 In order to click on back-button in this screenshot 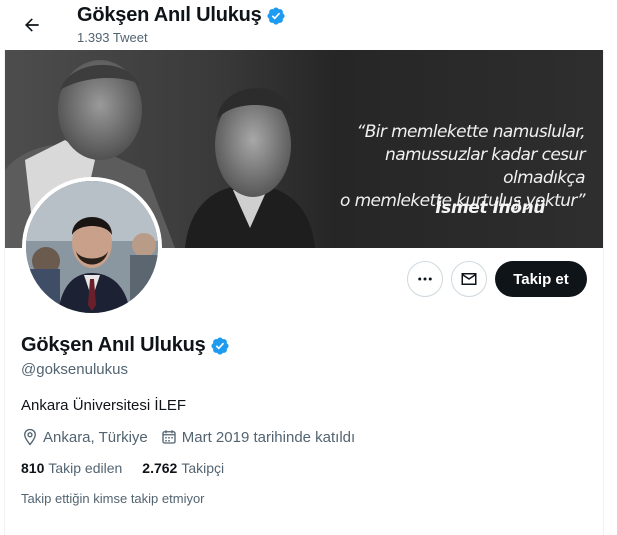, I will do `click(32, 25)`.